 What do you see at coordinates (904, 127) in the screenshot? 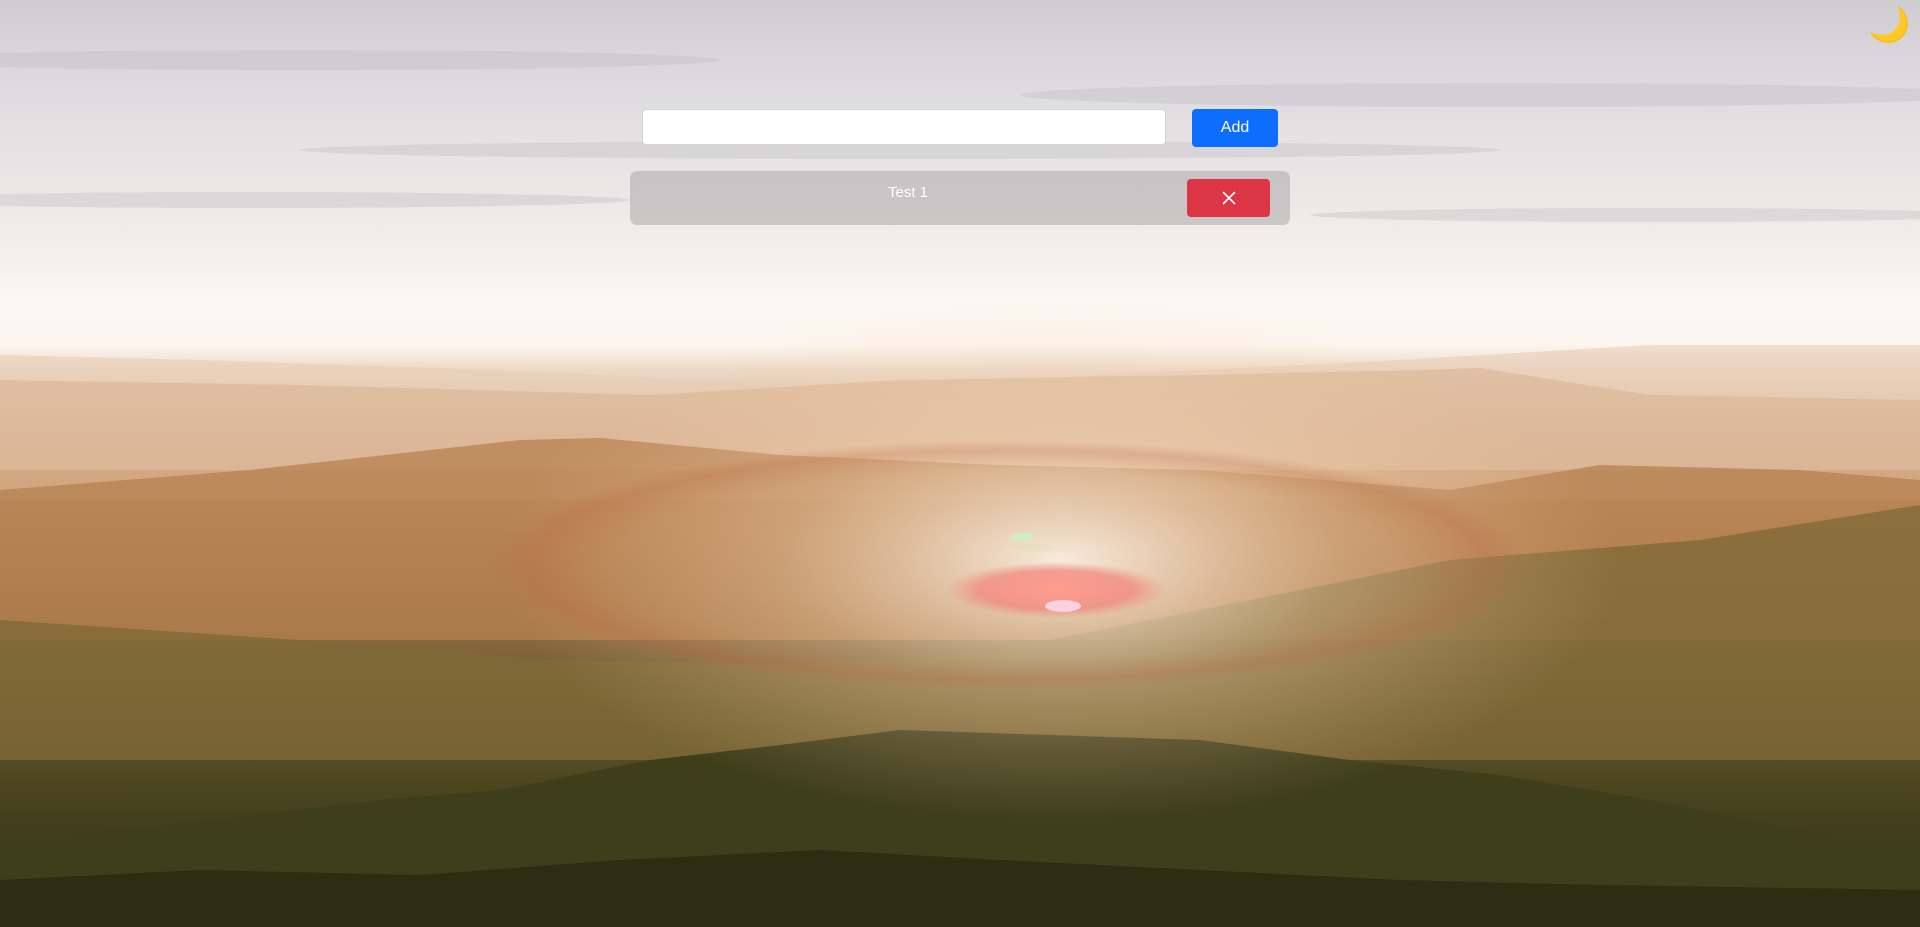
I see `new-task-input` at bounding box center [904, 127].